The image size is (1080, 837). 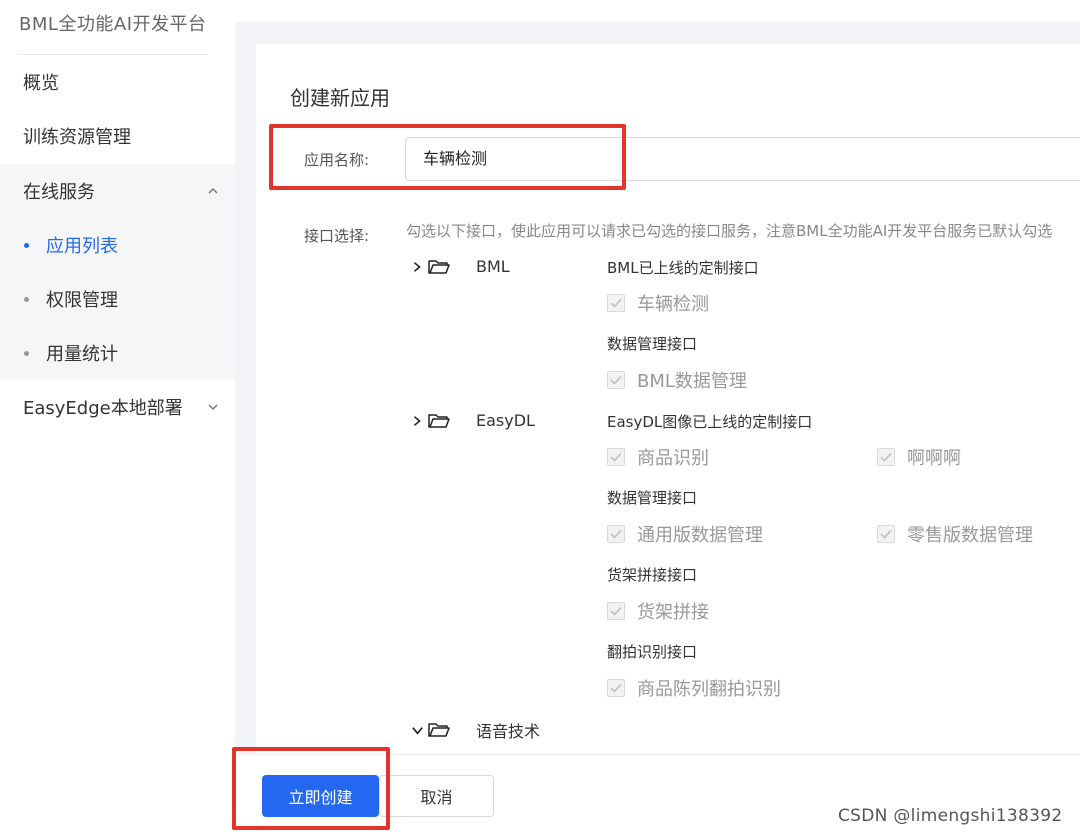 I want to click on group-title: 货架拼接接口, so click(x=652, y=575).